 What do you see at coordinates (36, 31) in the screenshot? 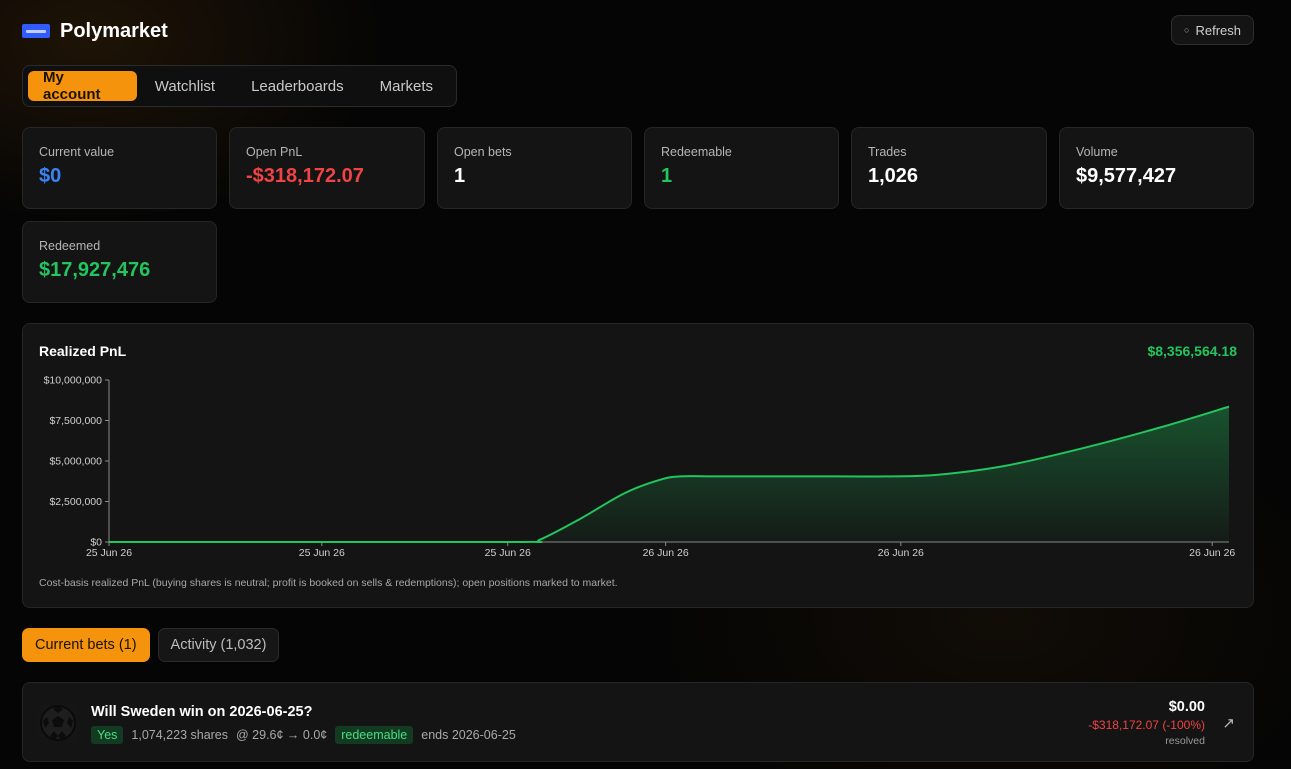
I see `polymarket-logo-icon` at bounding box center [36, 31].